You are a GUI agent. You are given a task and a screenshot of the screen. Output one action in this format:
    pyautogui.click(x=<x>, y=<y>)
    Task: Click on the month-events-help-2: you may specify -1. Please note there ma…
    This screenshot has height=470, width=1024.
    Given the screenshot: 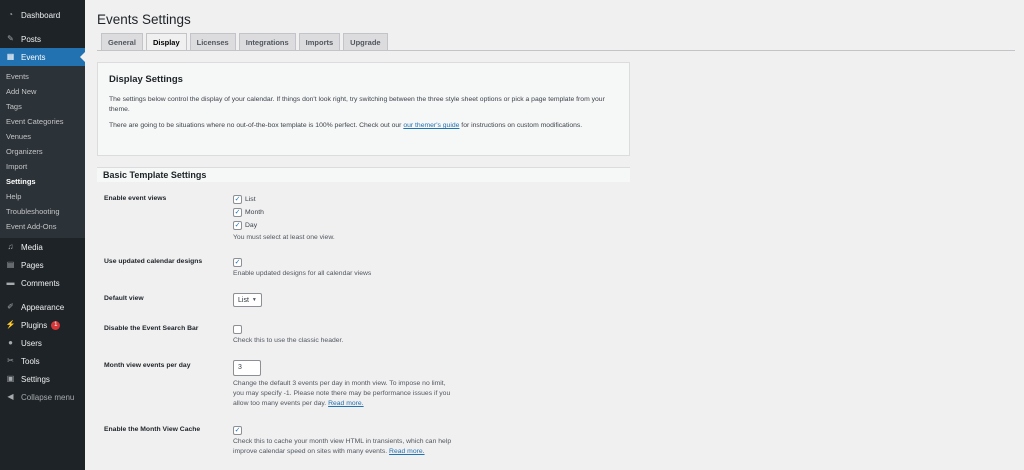 What is the action you would take?
    pyautogui.click(x=342, y=393)
    